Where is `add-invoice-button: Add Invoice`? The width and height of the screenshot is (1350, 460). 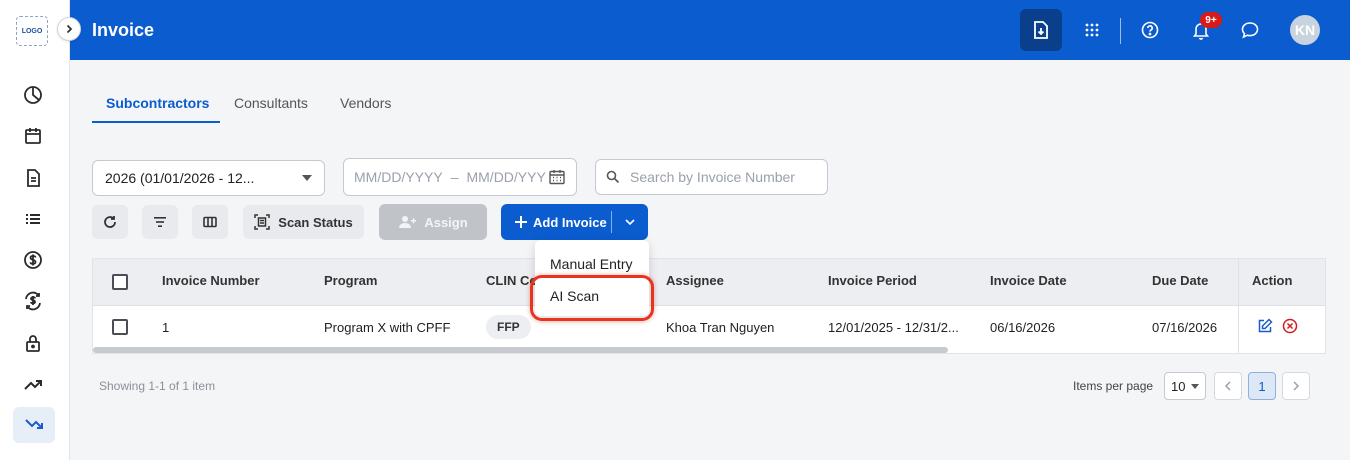
add-invoice-button: Add Invoice is located at coordinates (556, 222).